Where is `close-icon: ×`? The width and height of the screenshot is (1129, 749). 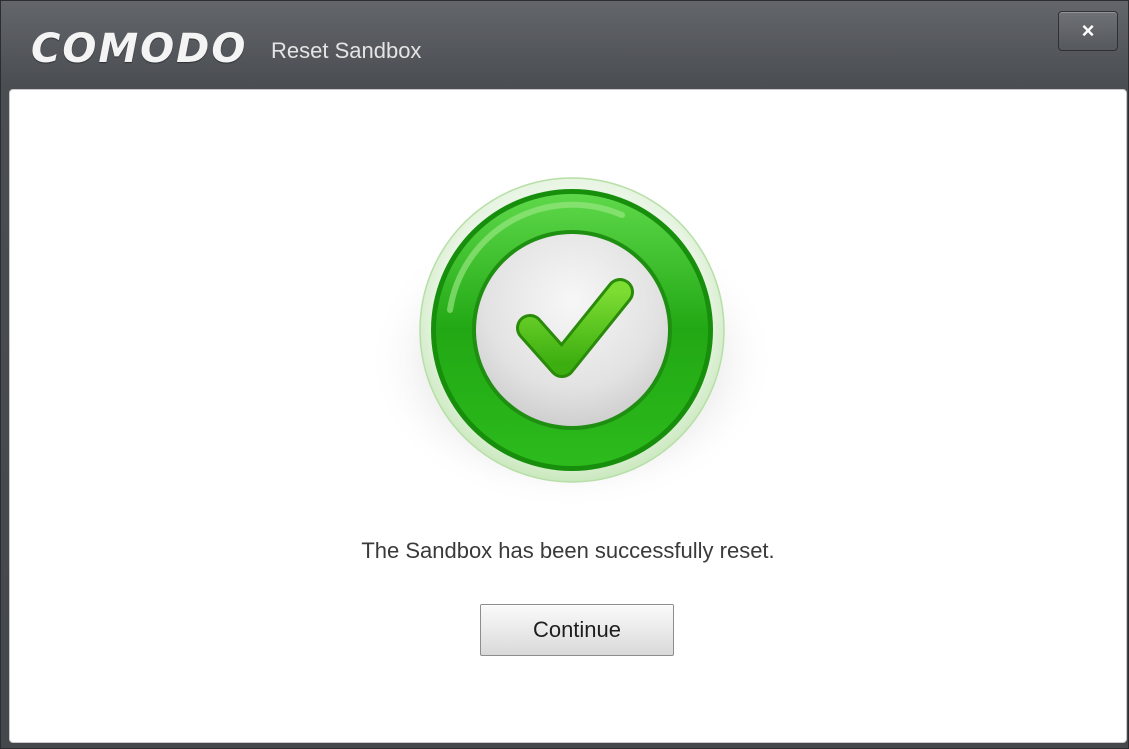
close-icon: × is located at coordinates (1088, 30).